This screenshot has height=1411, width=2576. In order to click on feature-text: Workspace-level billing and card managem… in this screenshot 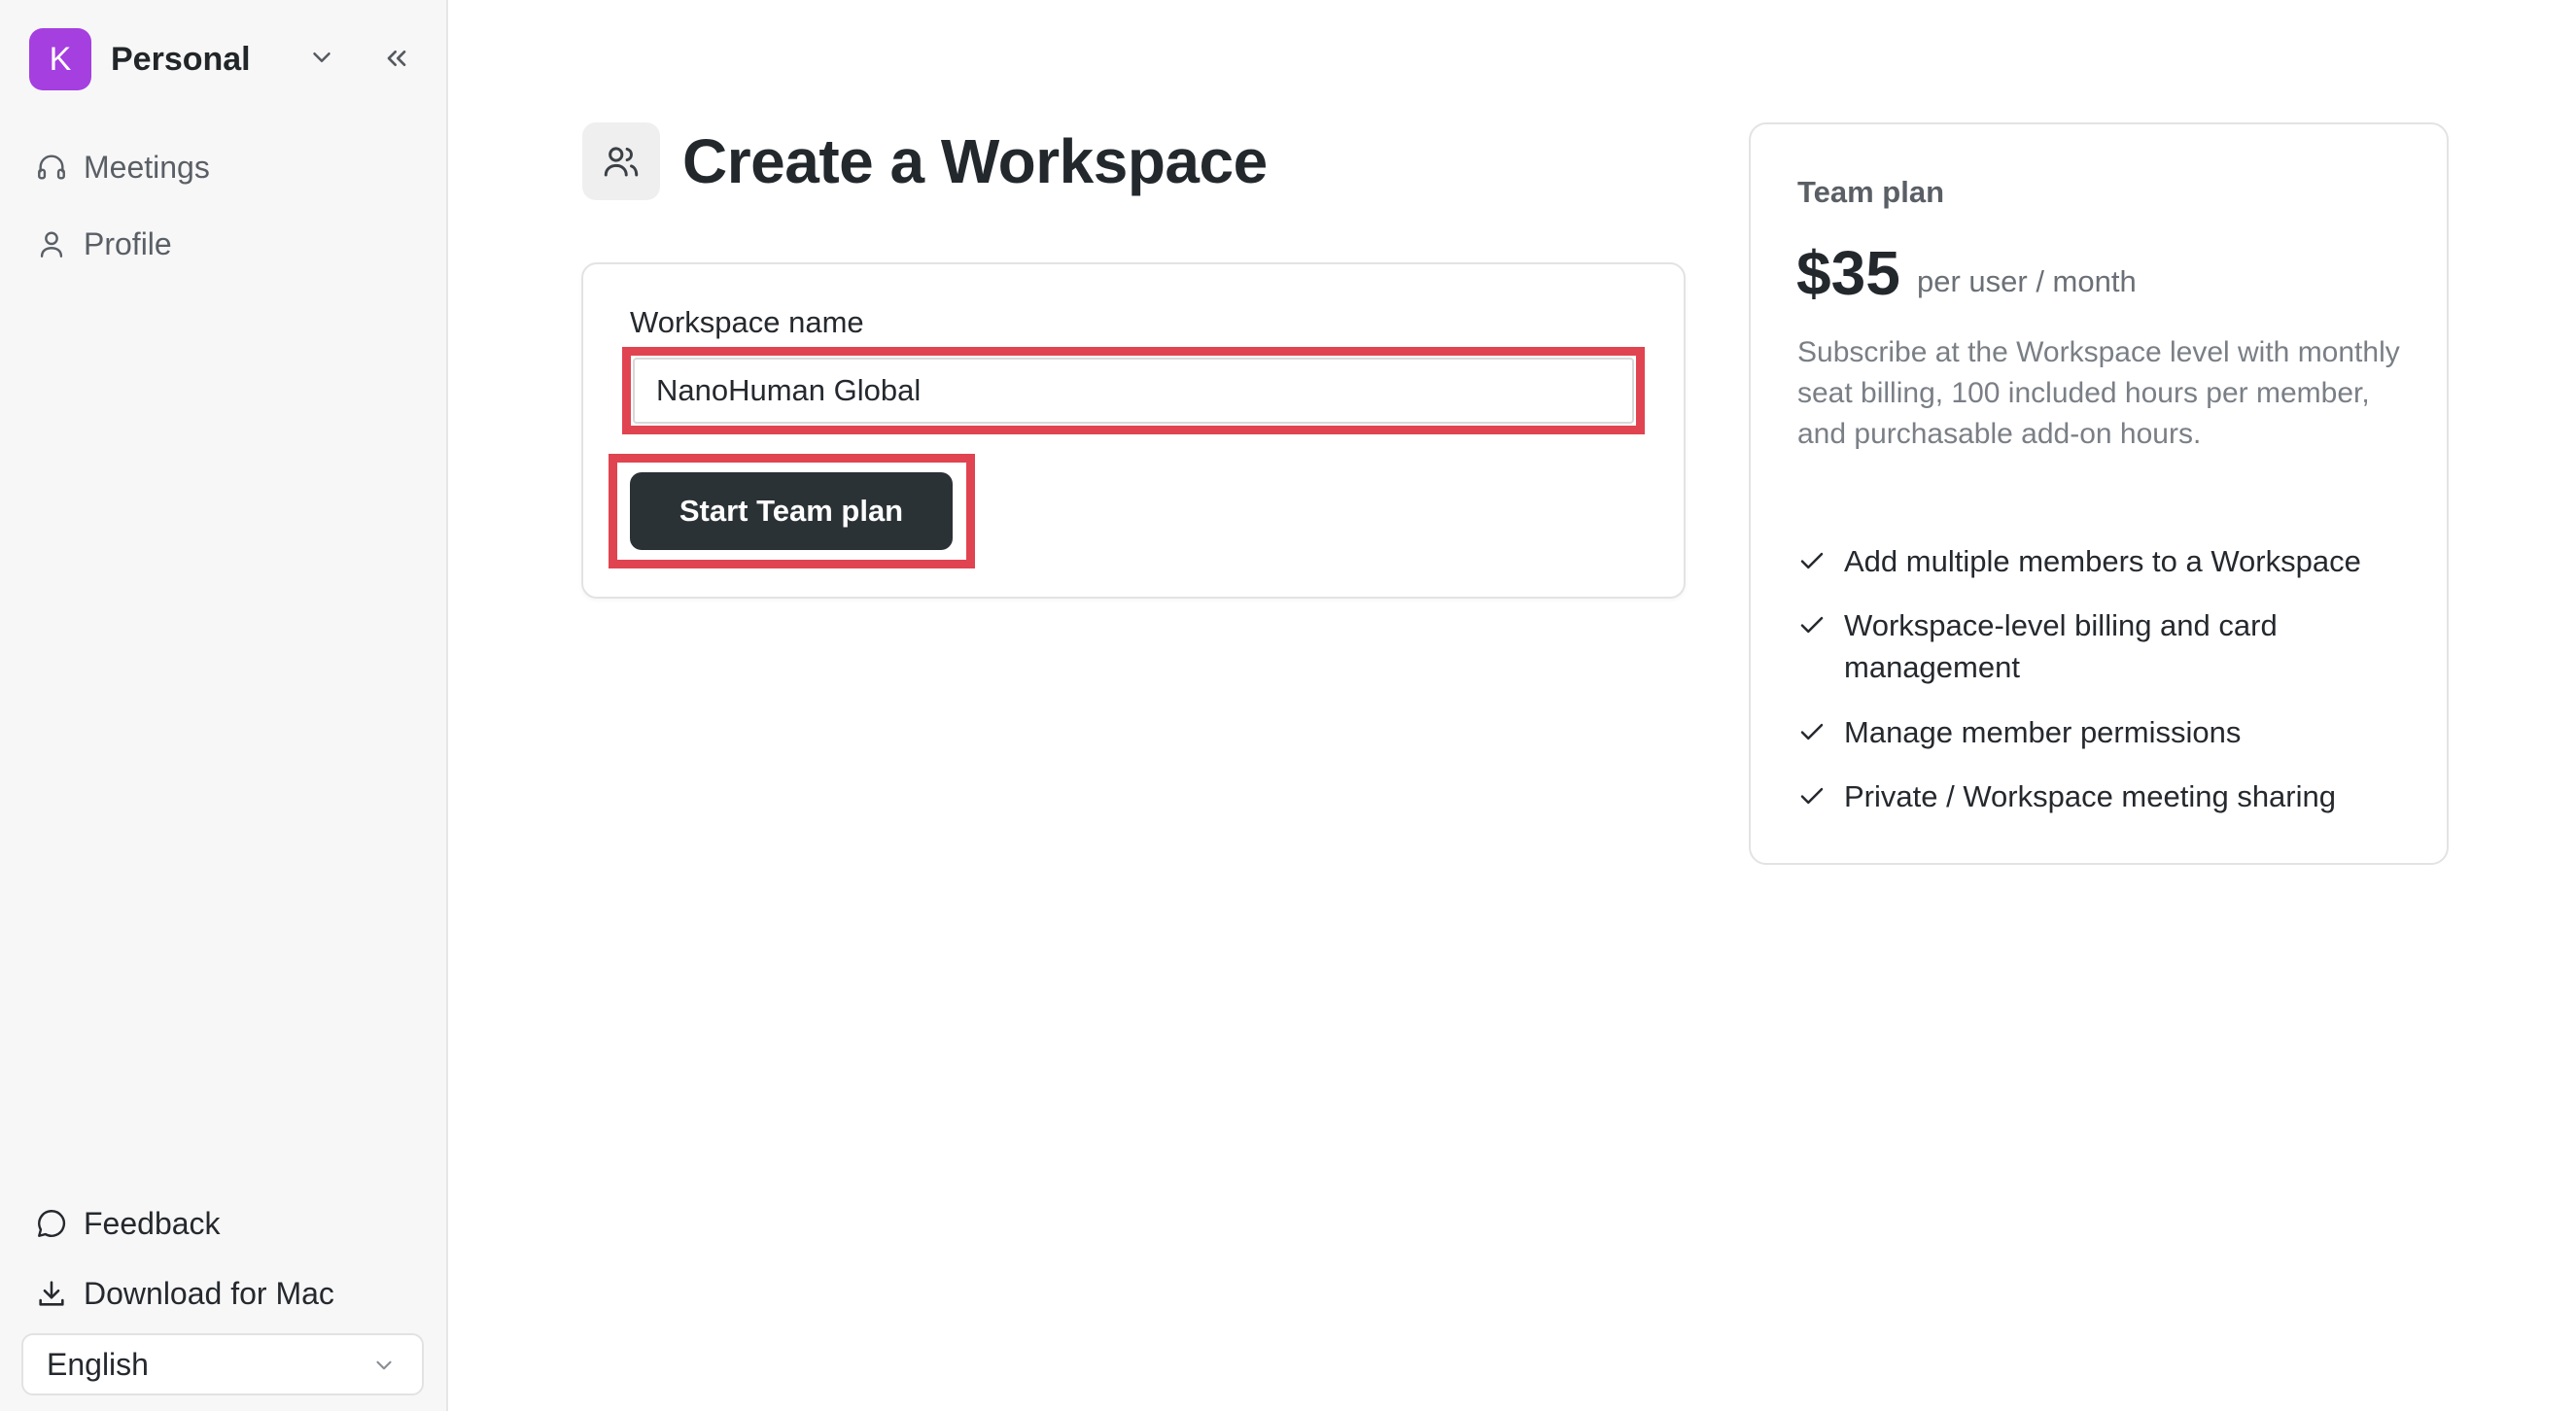, I will do `click(2061, 646)`.